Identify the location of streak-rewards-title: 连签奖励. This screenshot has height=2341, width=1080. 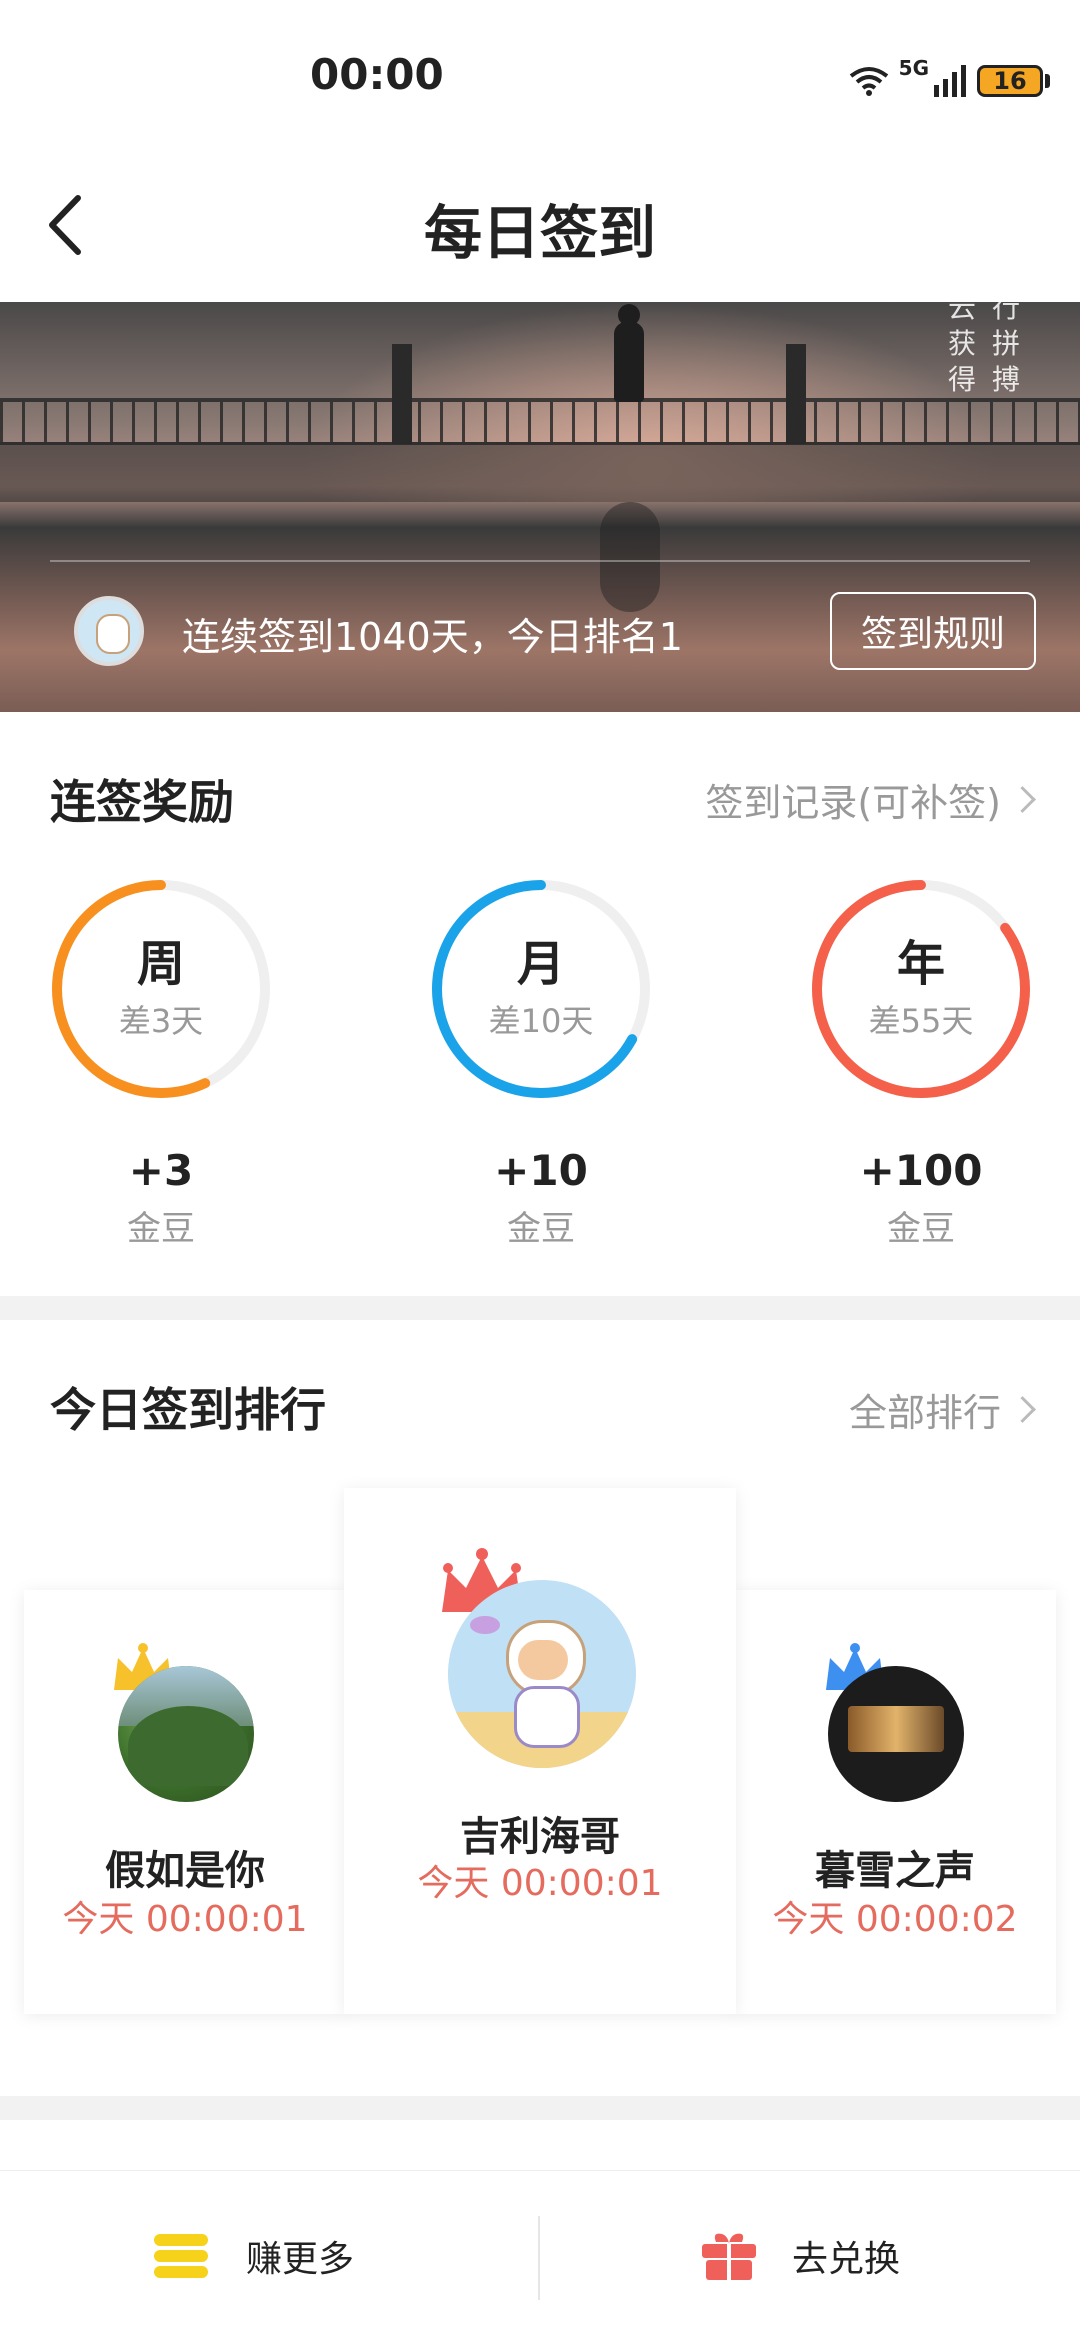
(142, 802).